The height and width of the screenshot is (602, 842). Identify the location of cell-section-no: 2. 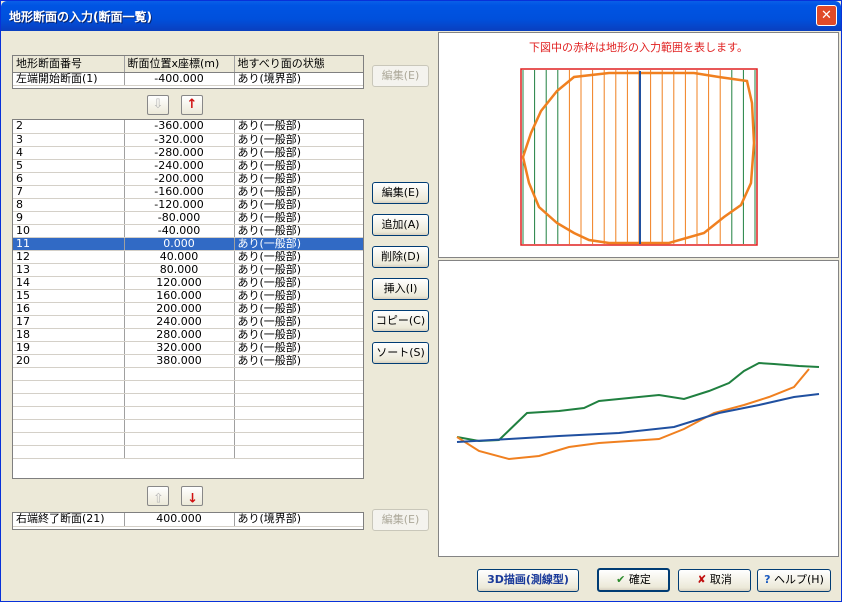
(69, 127).